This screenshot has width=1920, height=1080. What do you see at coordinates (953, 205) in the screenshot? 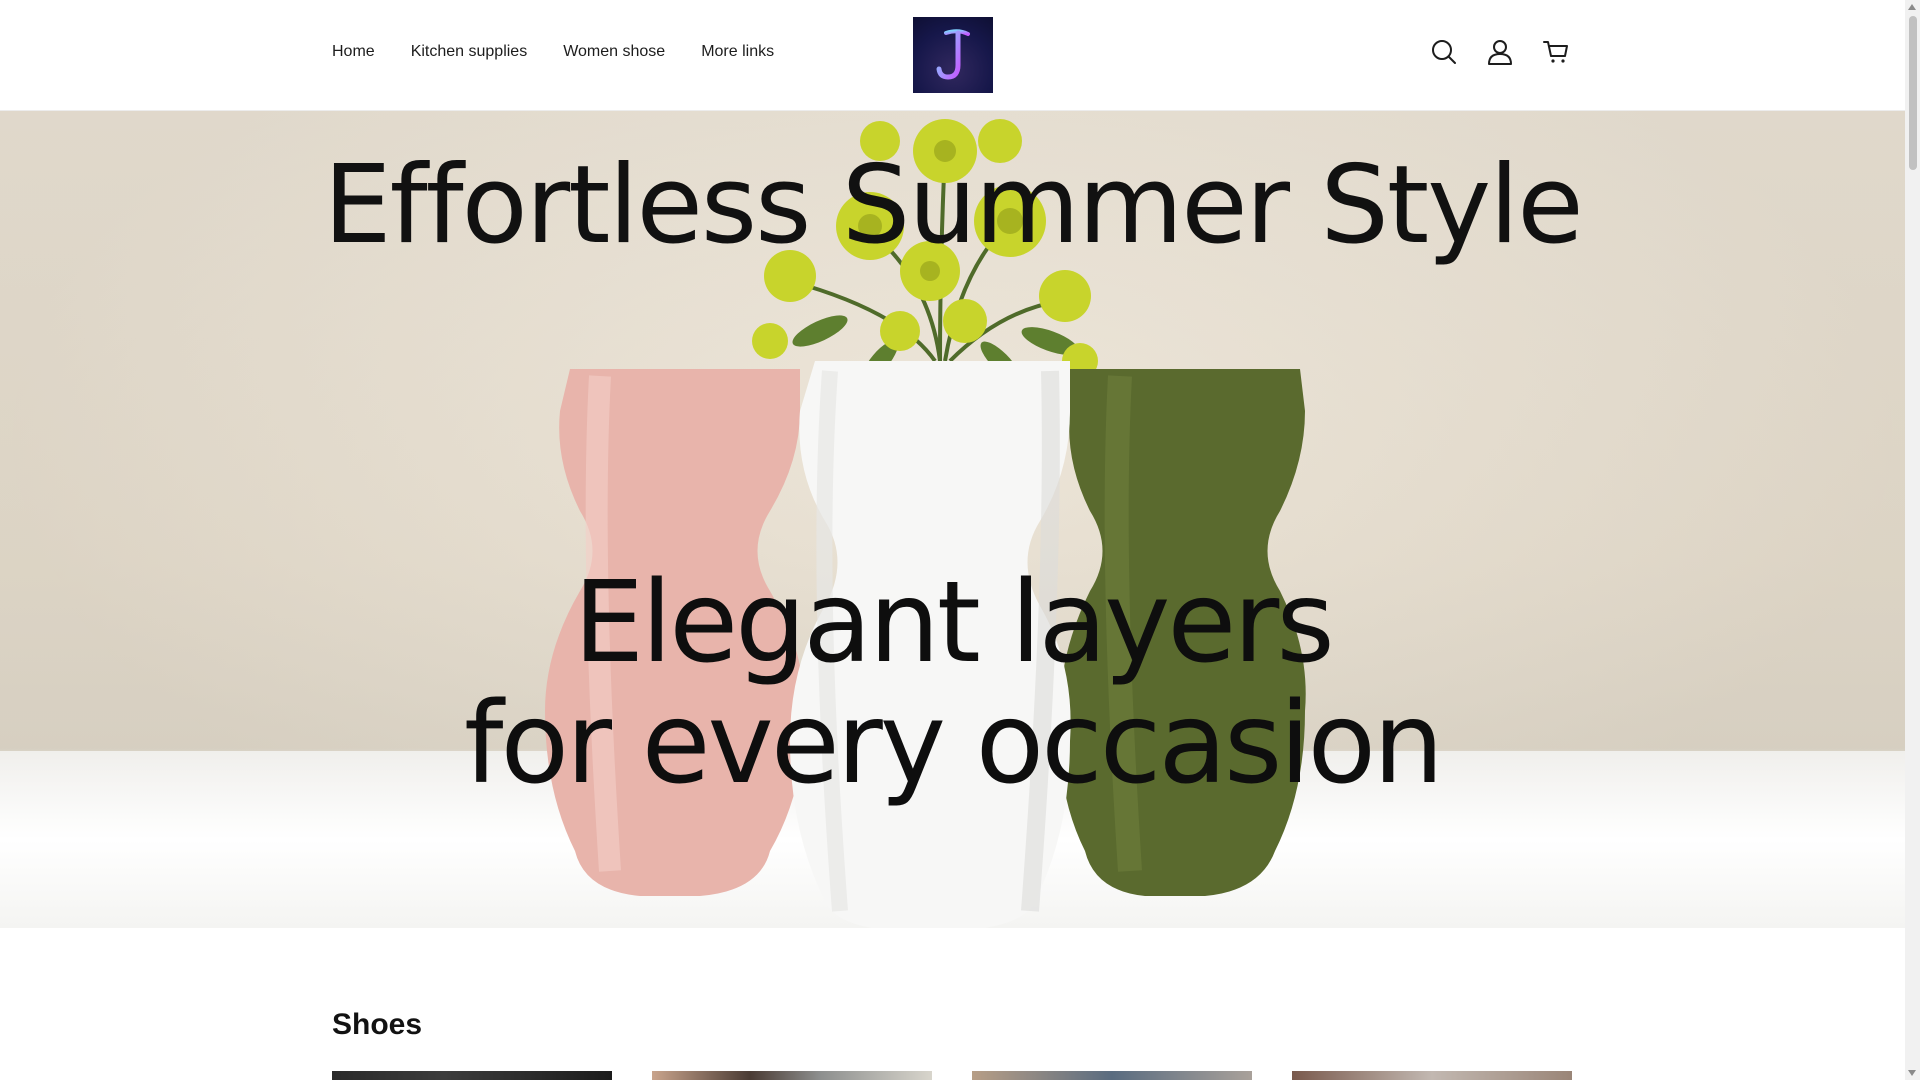
I see `hero-title: Effortless Summer Style` at bounding box center [953, 205].